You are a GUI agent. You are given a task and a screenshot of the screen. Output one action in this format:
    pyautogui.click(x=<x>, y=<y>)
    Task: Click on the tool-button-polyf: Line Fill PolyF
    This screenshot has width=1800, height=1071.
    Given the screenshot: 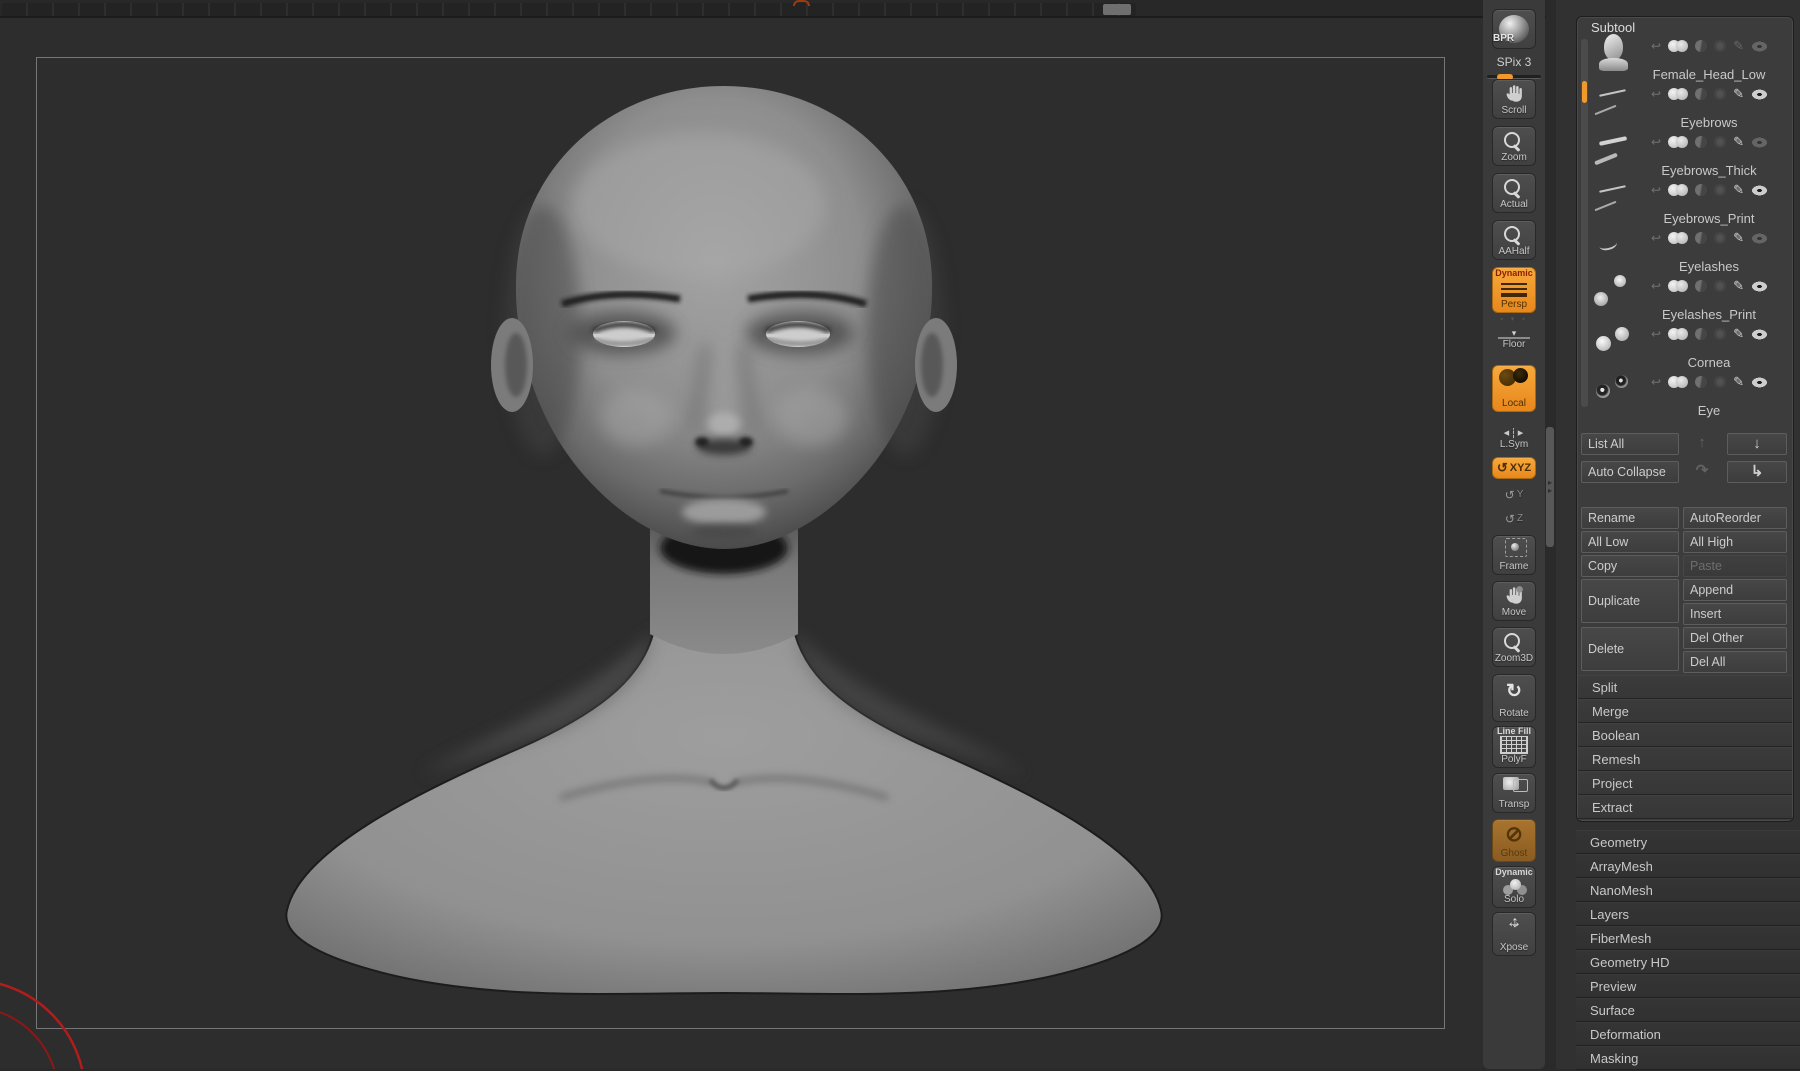 What is the action you would take?
    pyautogui.click(x=1514, y=747)
    